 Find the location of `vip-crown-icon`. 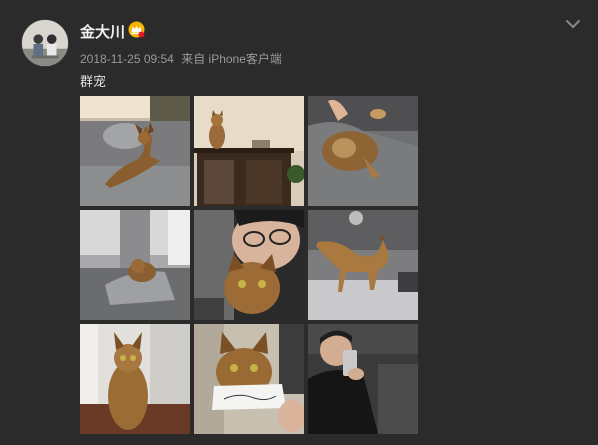

vip-crown-icon is located at coordinates (136, 29).